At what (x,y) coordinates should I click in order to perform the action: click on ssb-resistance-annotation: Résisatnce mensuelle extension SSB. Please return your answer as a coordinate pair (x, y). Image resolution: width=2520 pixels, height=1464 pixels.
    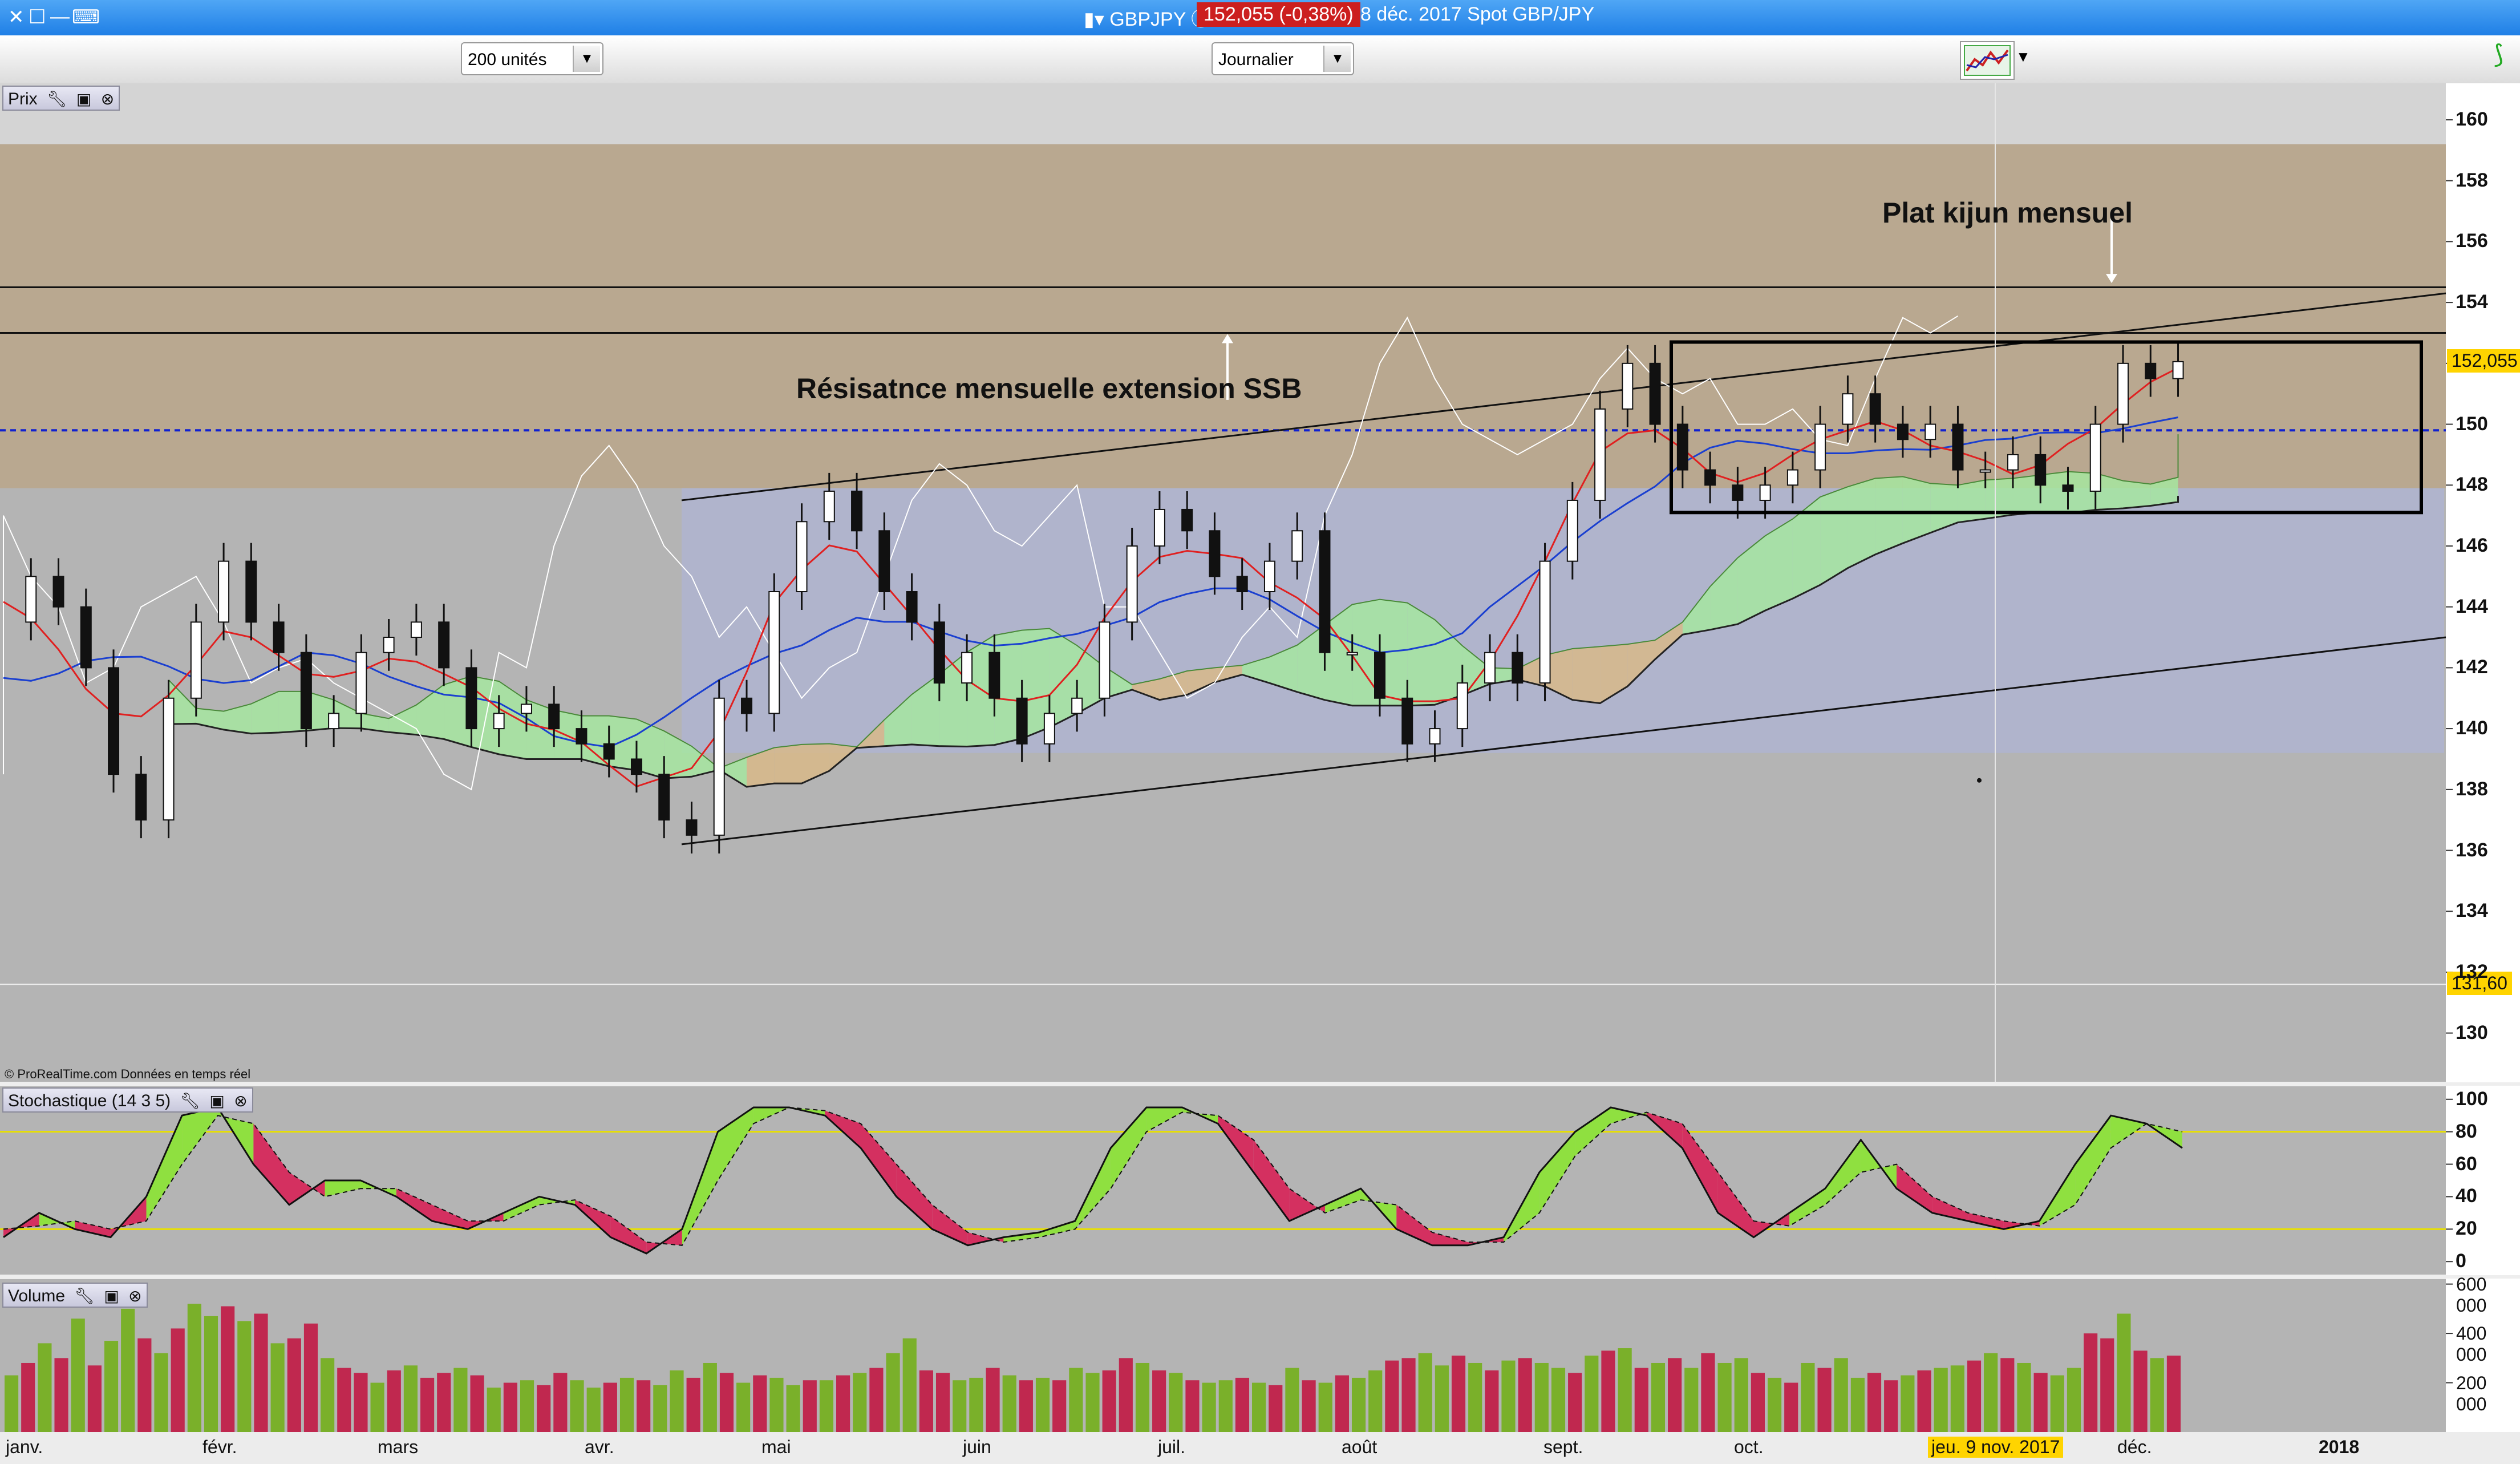
    Looking at the image, I should click on (1049, 389).